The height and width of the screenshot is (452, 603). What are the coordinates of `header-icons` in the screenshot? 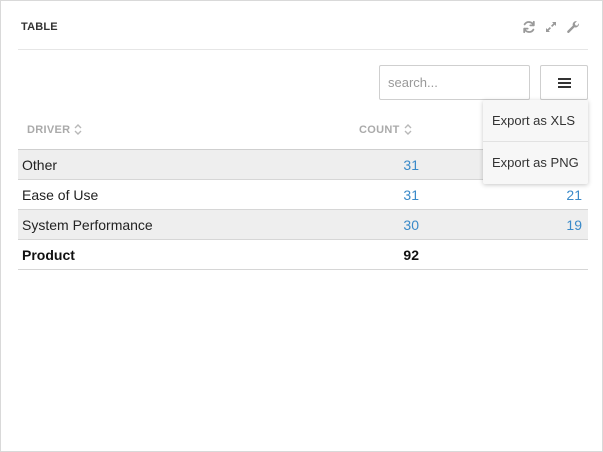 It's located at (551, 27).